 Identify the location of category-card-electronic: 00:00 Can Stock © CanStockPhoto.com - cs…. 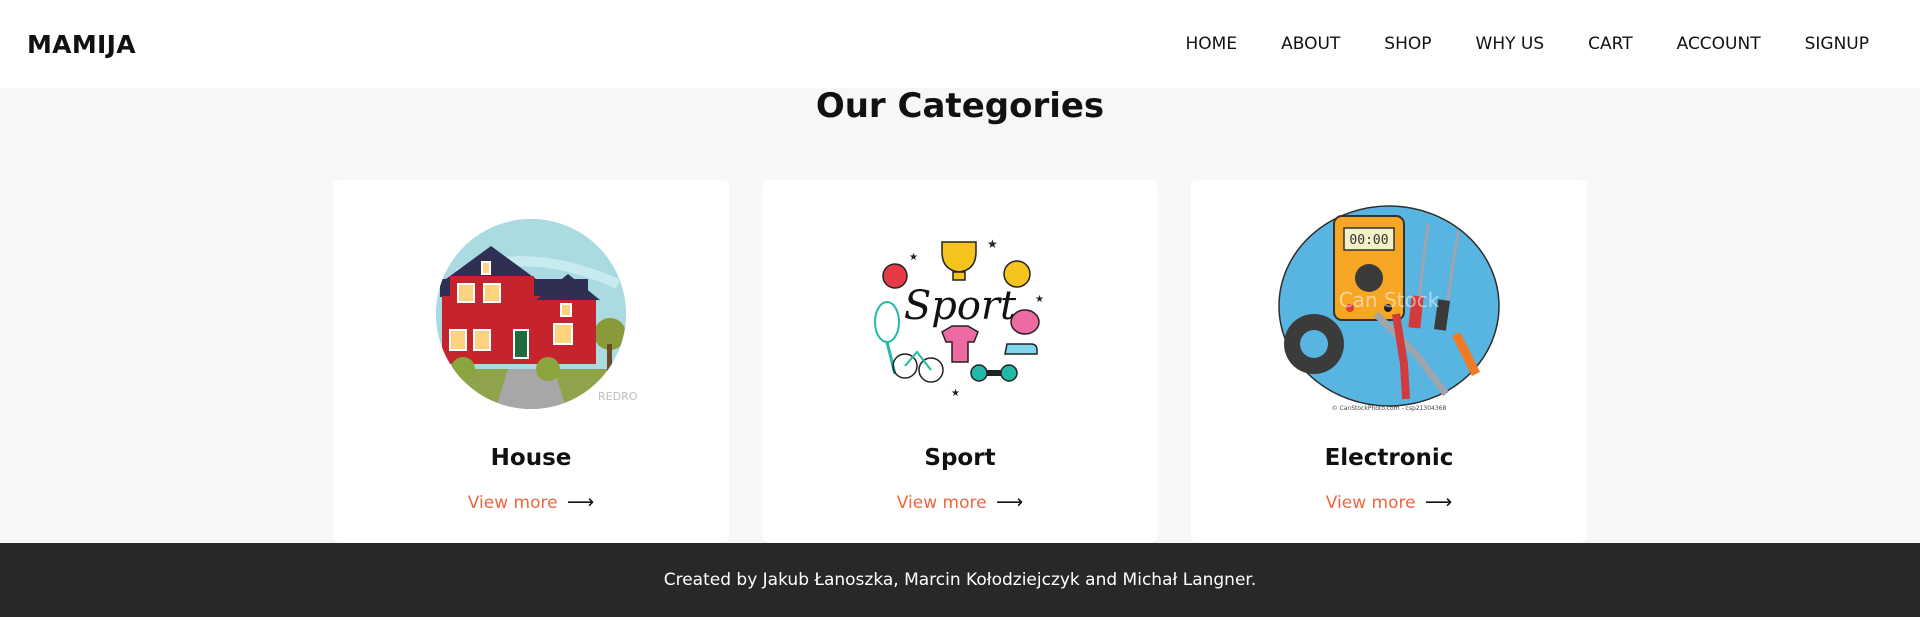
(1389, 361).